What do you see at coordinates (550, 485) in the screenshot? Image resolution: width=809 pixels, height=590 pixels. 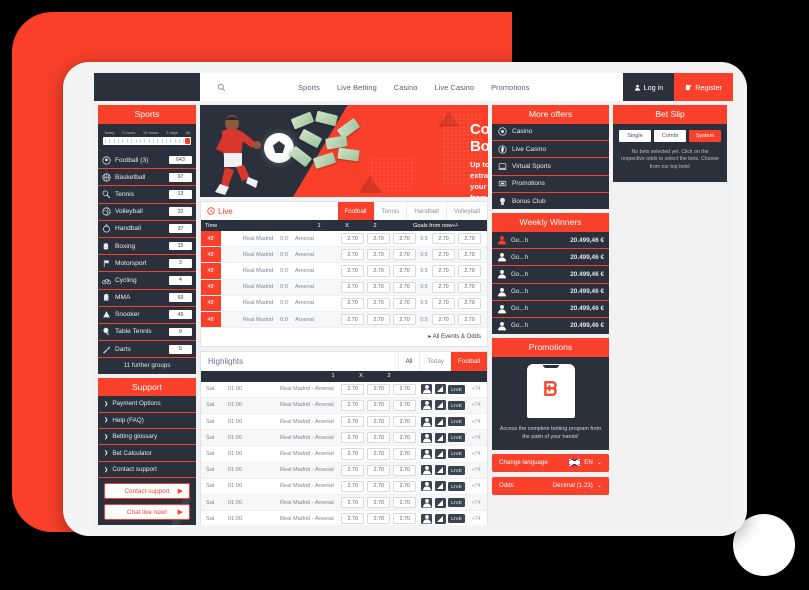 I see `odds-format-selector: Odds Decimal (1.23) ⌄` at bounding box center [550, 485].